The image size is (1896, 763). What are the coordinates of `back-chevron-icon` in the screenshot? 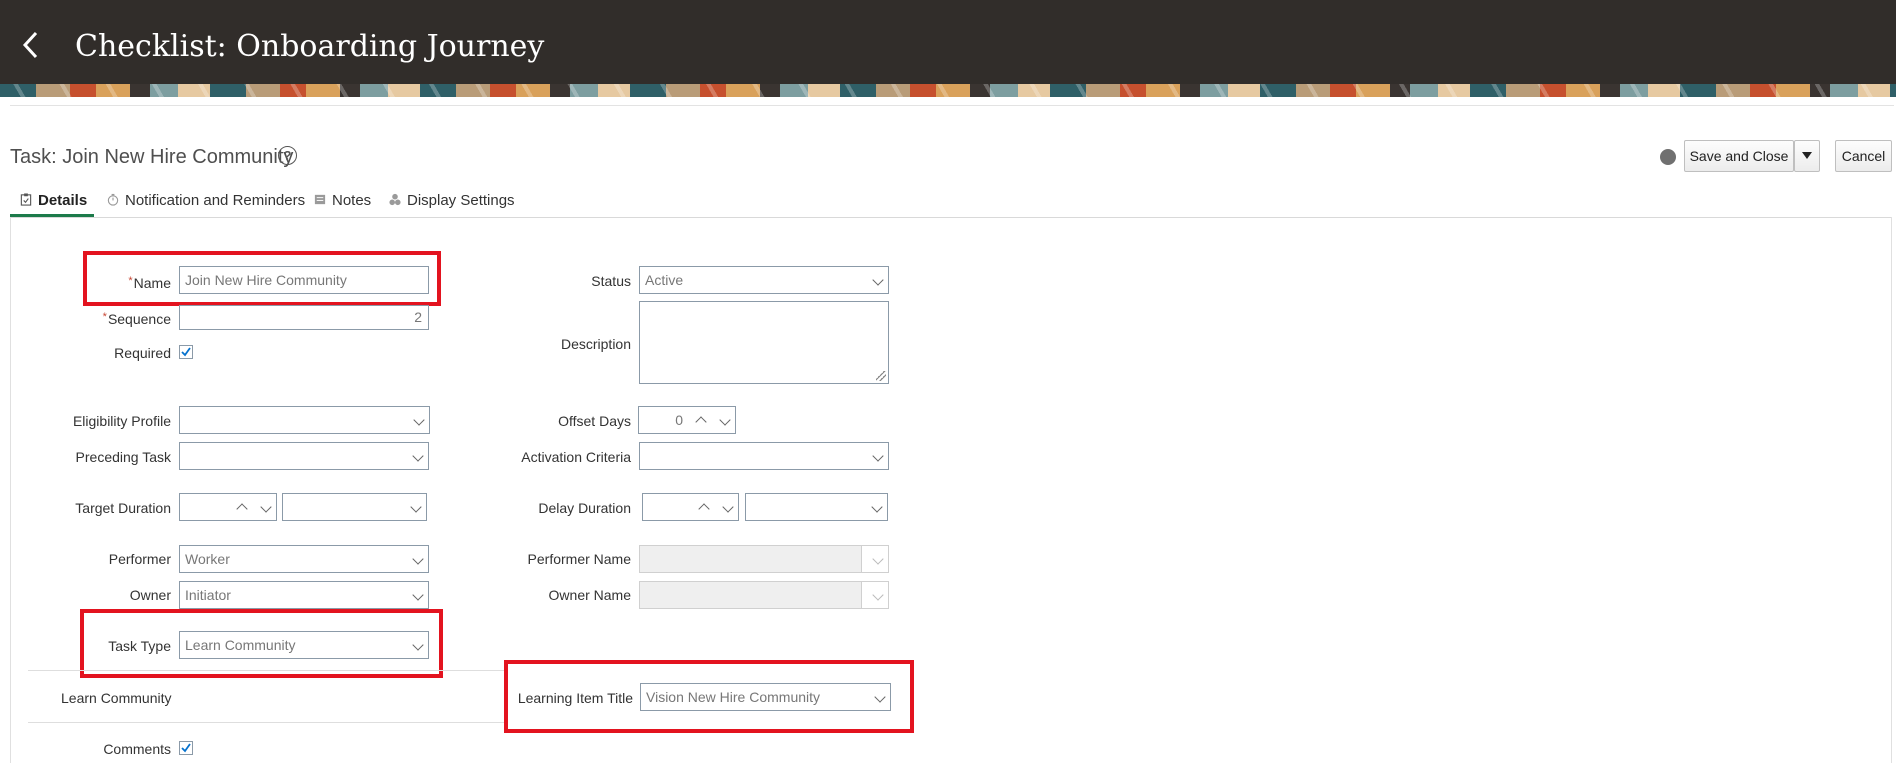 It's located at (31, 45).